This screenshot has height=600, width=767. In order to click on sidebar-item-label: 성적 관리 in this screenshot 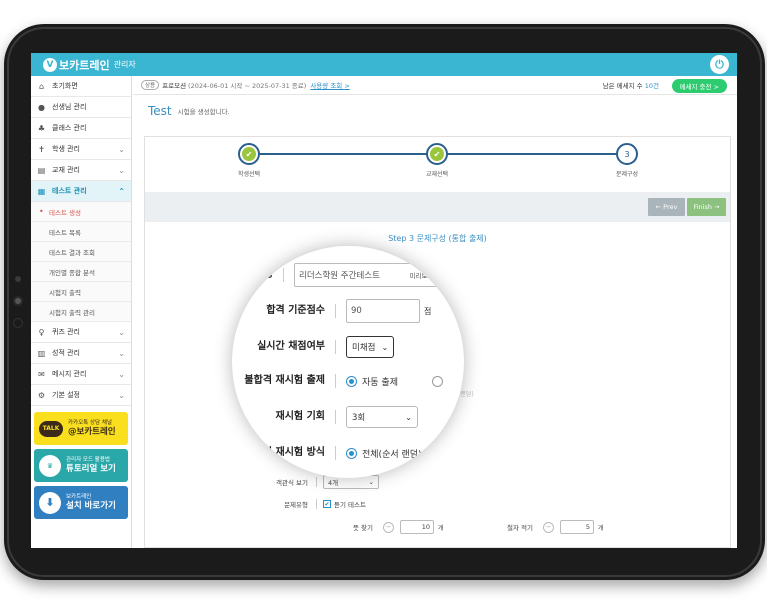, I will do `click(66, 353)`.